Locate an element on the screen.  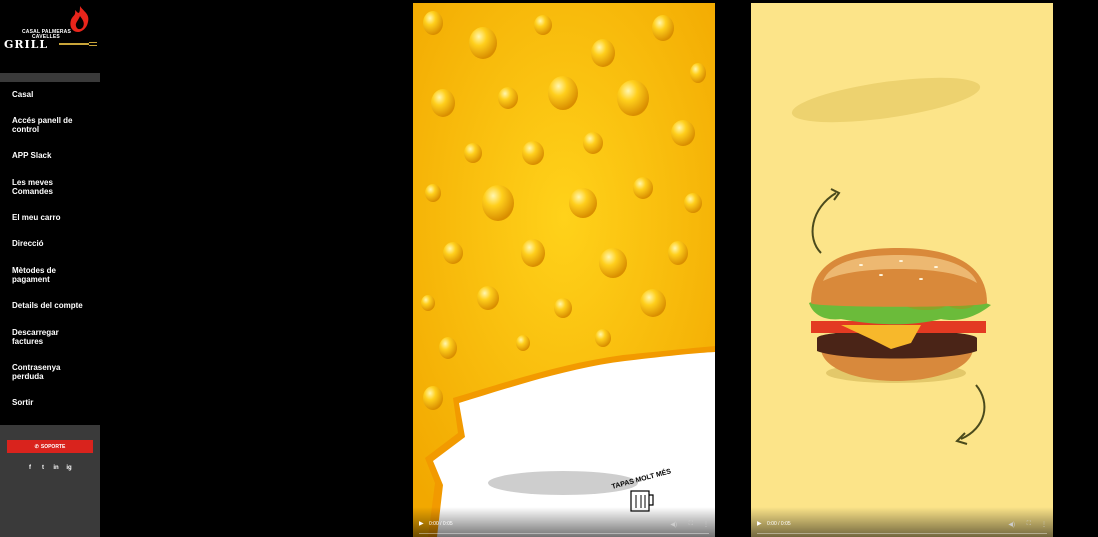
sidebar-item-logout: Sortir is located at coordinates (52, 403).